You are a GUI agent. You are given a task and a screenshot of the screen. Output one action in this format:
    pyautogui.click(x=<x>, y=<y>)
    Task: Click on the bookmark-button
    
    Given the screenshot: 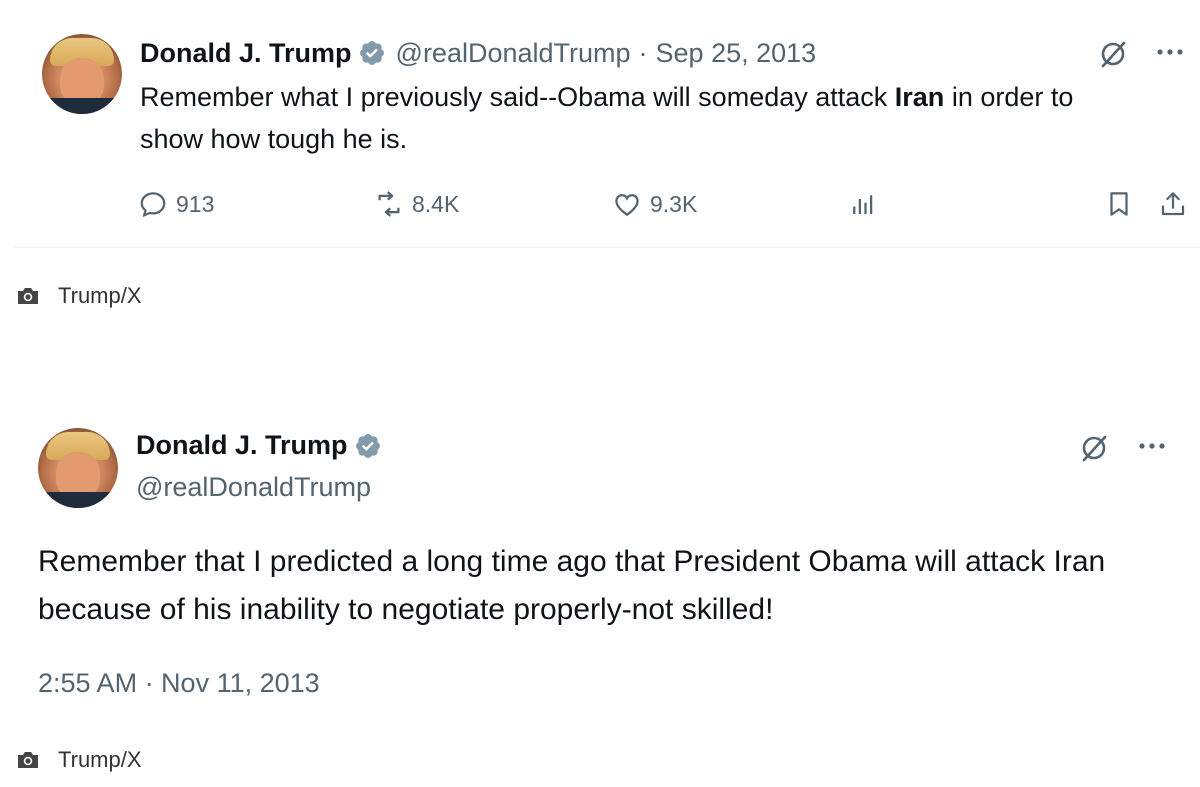 What is the action you would take?
    pyautogui.click(x=1123, y=204)
    